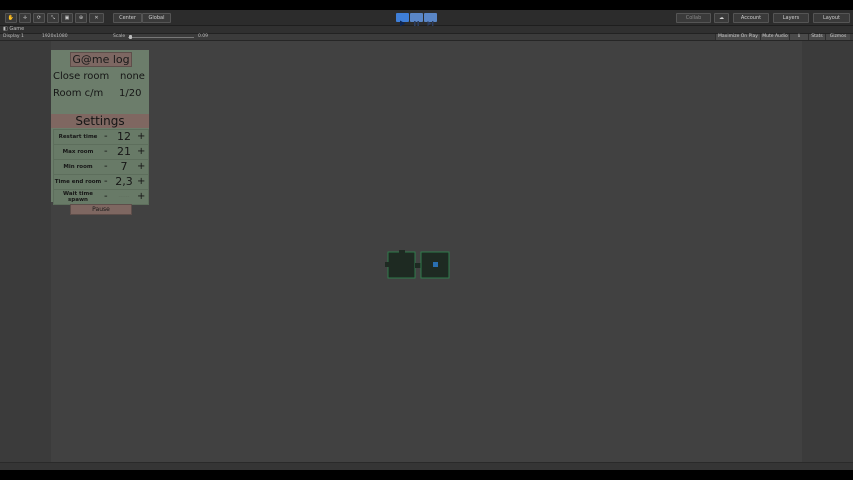 Image resolution: width=853 pixels, height=480 pixels. What do you see at coordinates (39, 18) in the screenshot?
I see `rotate-tool-icon: ⟳` at bounding box center [39, 18].